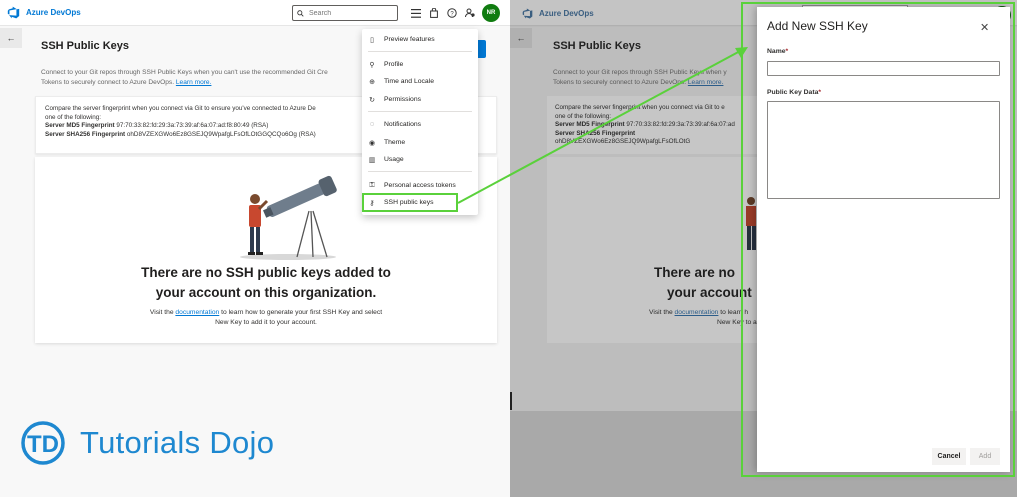  Describe the element at coordinates (470, 13) in the screenshot. I see `user-settings-icon` at that location.